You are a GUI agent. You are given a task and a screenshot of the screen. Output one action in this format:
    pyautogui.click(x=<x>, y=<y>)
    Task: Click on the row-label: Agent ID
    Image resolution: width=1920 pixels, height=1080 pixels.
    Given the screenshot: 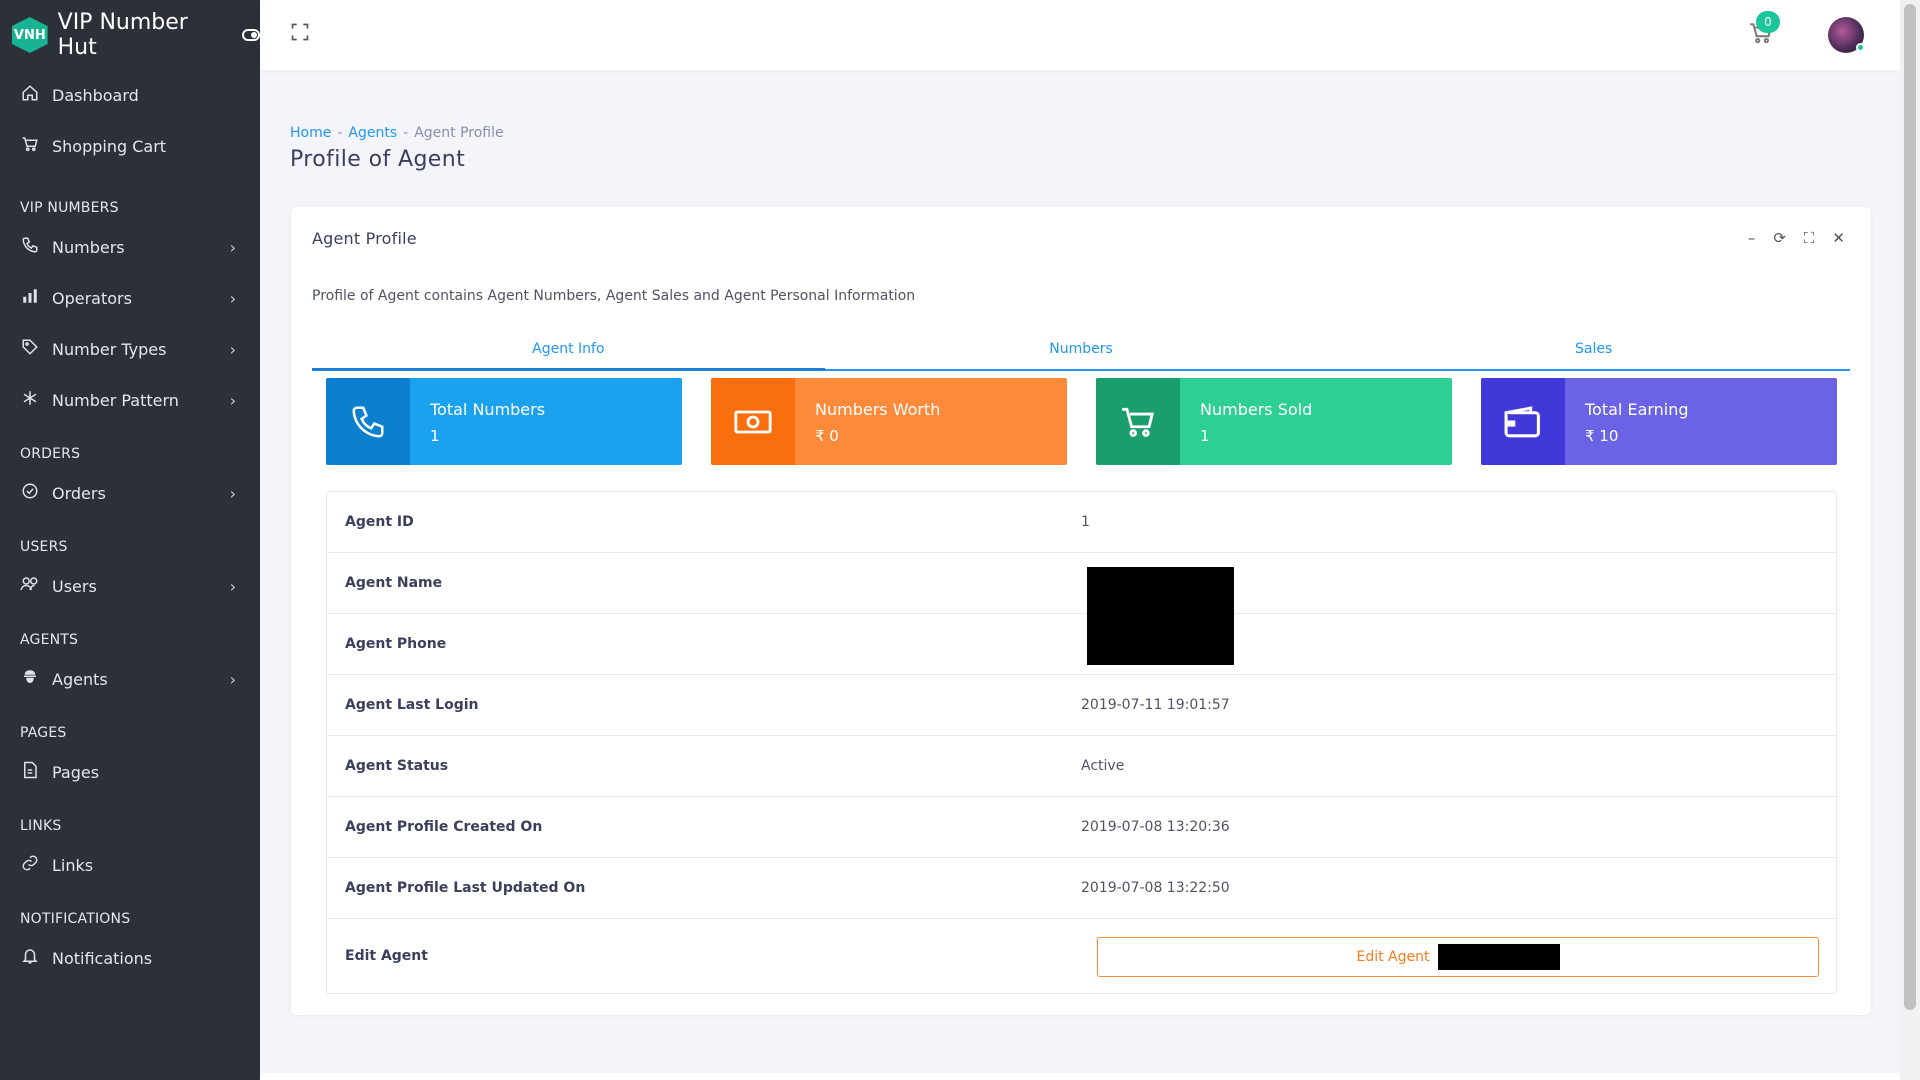 What is the action you would take?
    pyautogui.click(x=379, y=522)
    